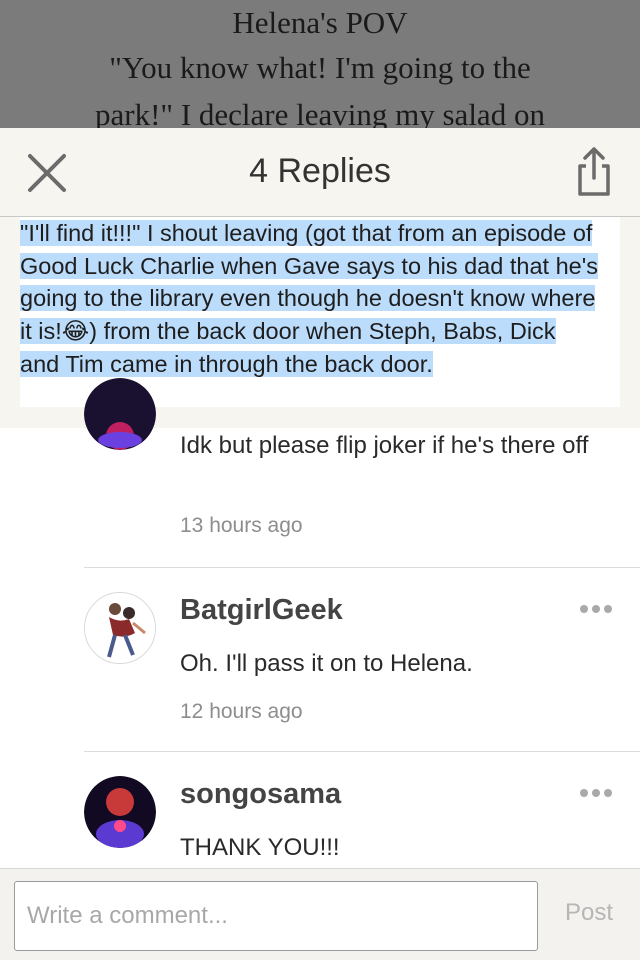 Image resolution: width=640 pixels, height=960 pixels. Describe the element at coordinates (589, 913) in the screenshot. I see `post-button: Post` at that location.